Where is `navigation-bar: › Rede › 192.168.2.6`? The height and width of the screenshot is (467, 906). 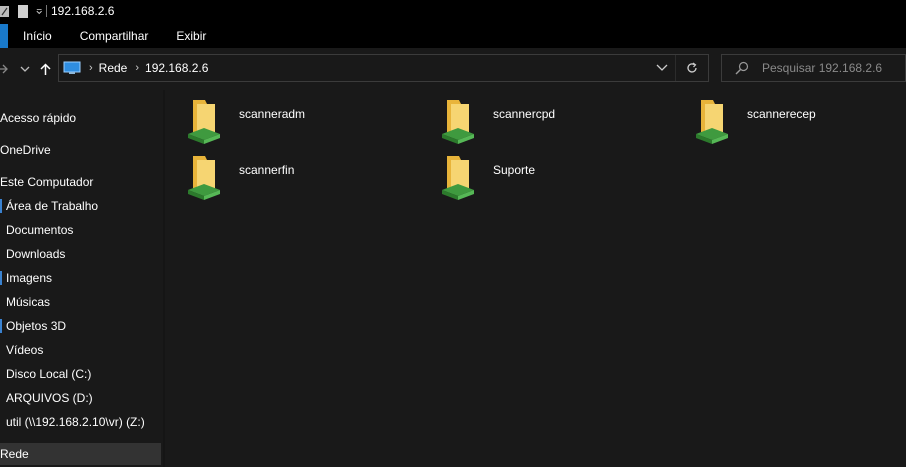 navigation-bar: › Rede › 192.168.2.6 is located at coordinates (453, 69).